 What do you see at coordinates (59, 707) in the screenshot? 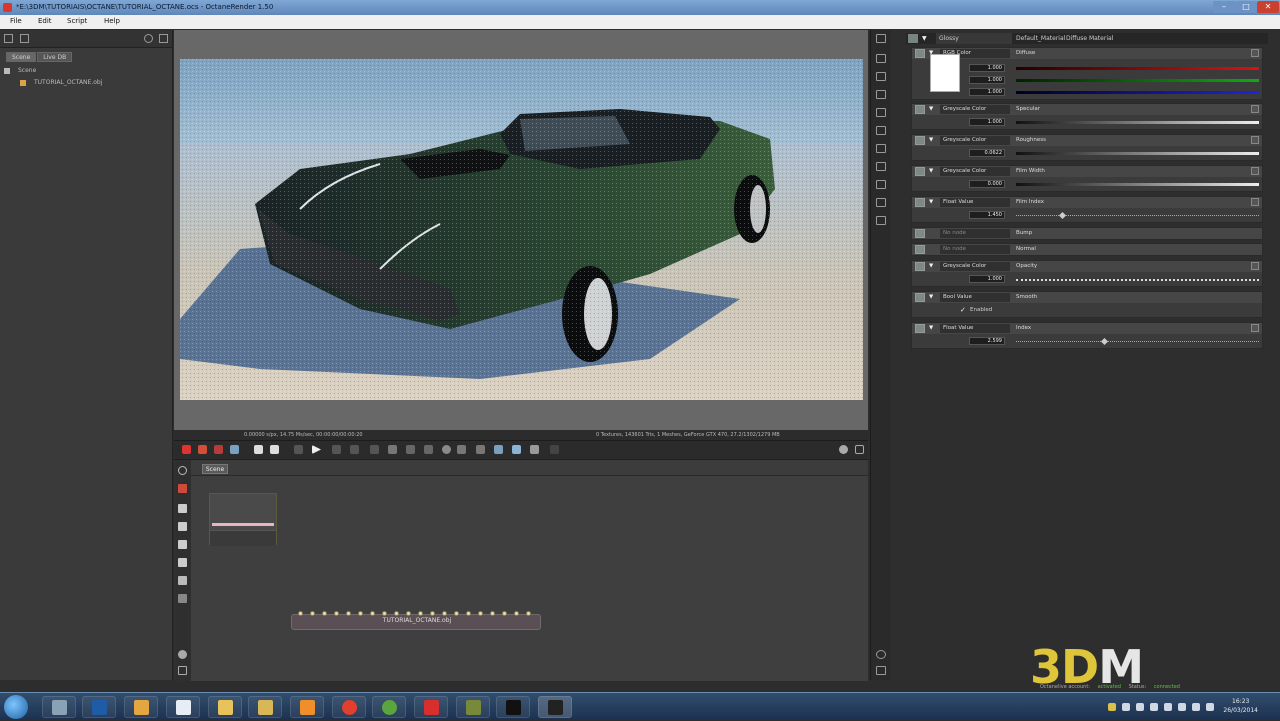
I see `taskbar-app-explorer` at bounding box center [59, 707].